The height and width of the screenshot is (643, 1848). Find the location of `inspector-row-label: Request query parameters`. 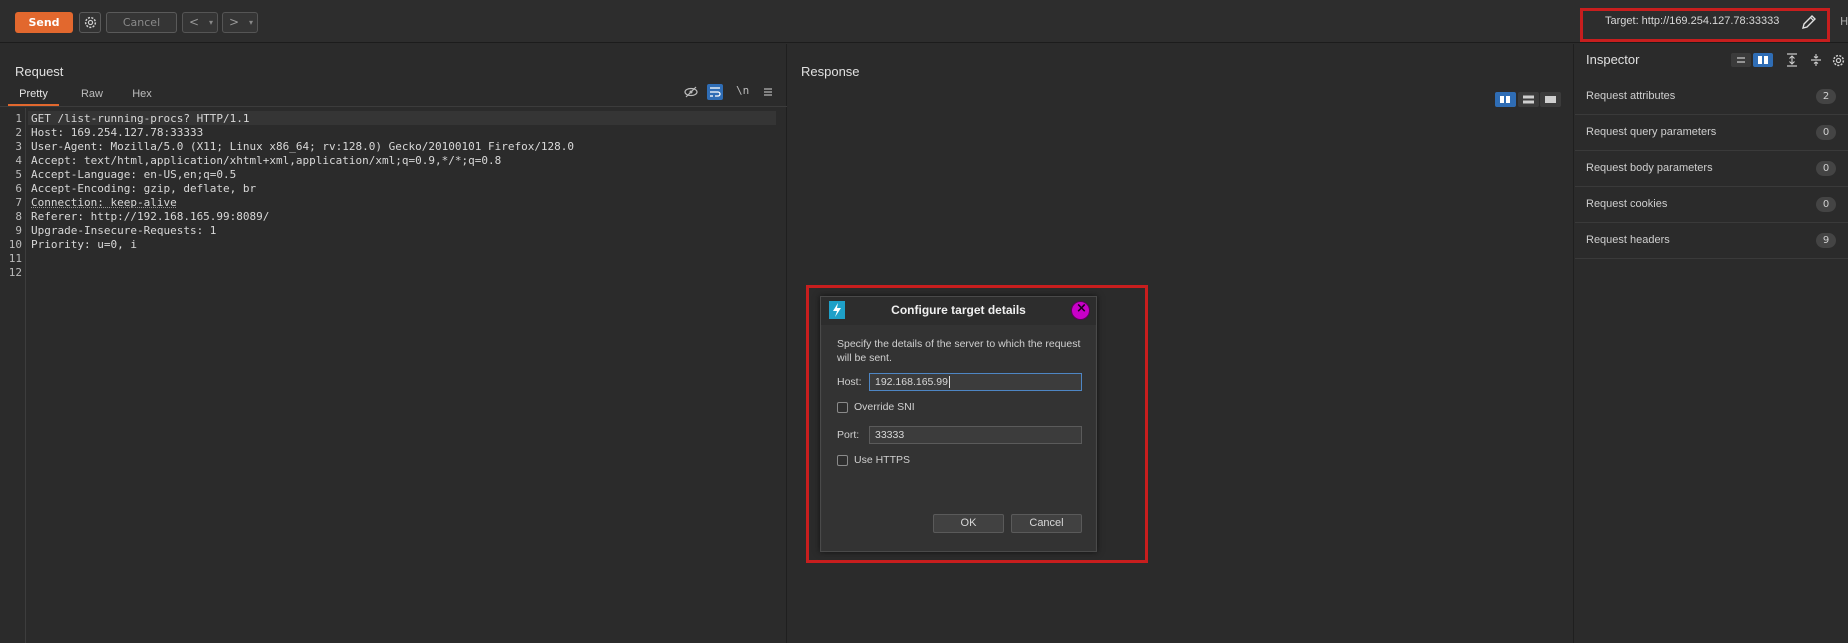

inspector-row-label: Request query parameters is located at coordinates (1651, 132).